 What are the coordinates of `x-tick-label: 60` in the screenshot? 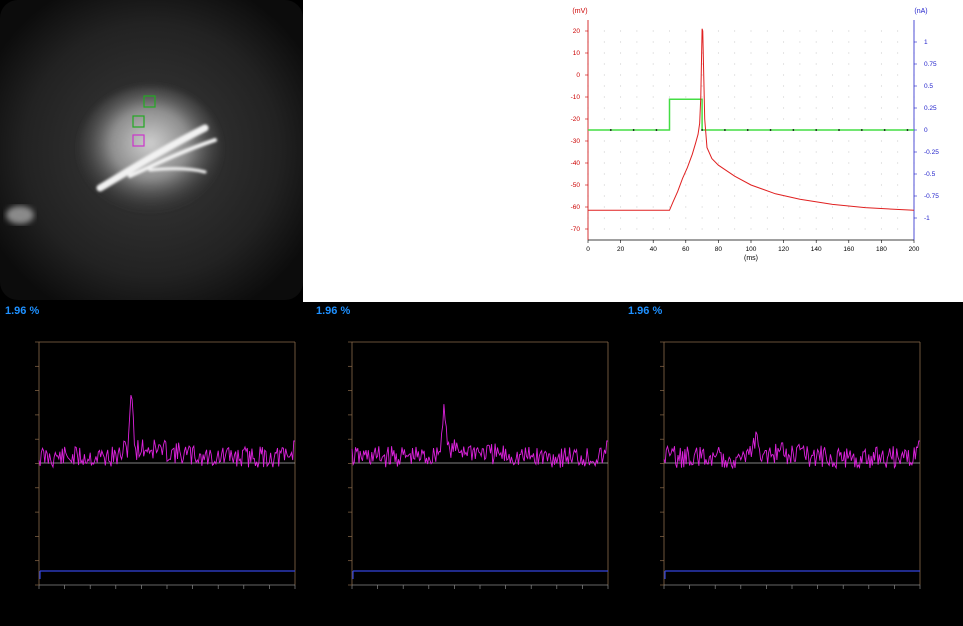 It's located at (686, 249).